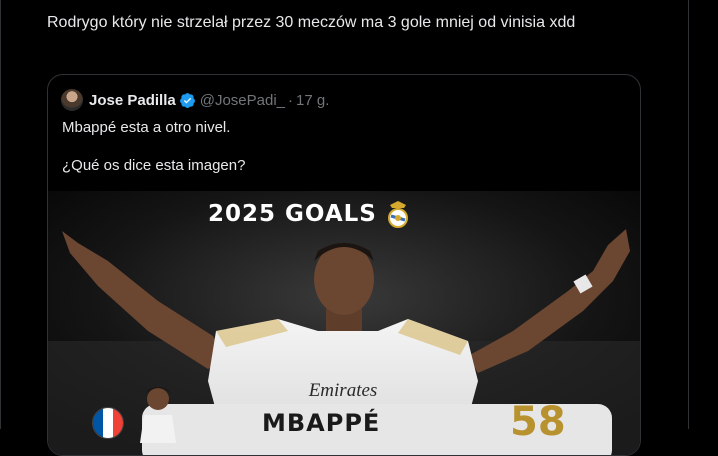 The image size is (718, 456). What do you see at coordinates (158, 415) in the screenshot?
I see `player-thumbnail` at bounding box center [158, 415].